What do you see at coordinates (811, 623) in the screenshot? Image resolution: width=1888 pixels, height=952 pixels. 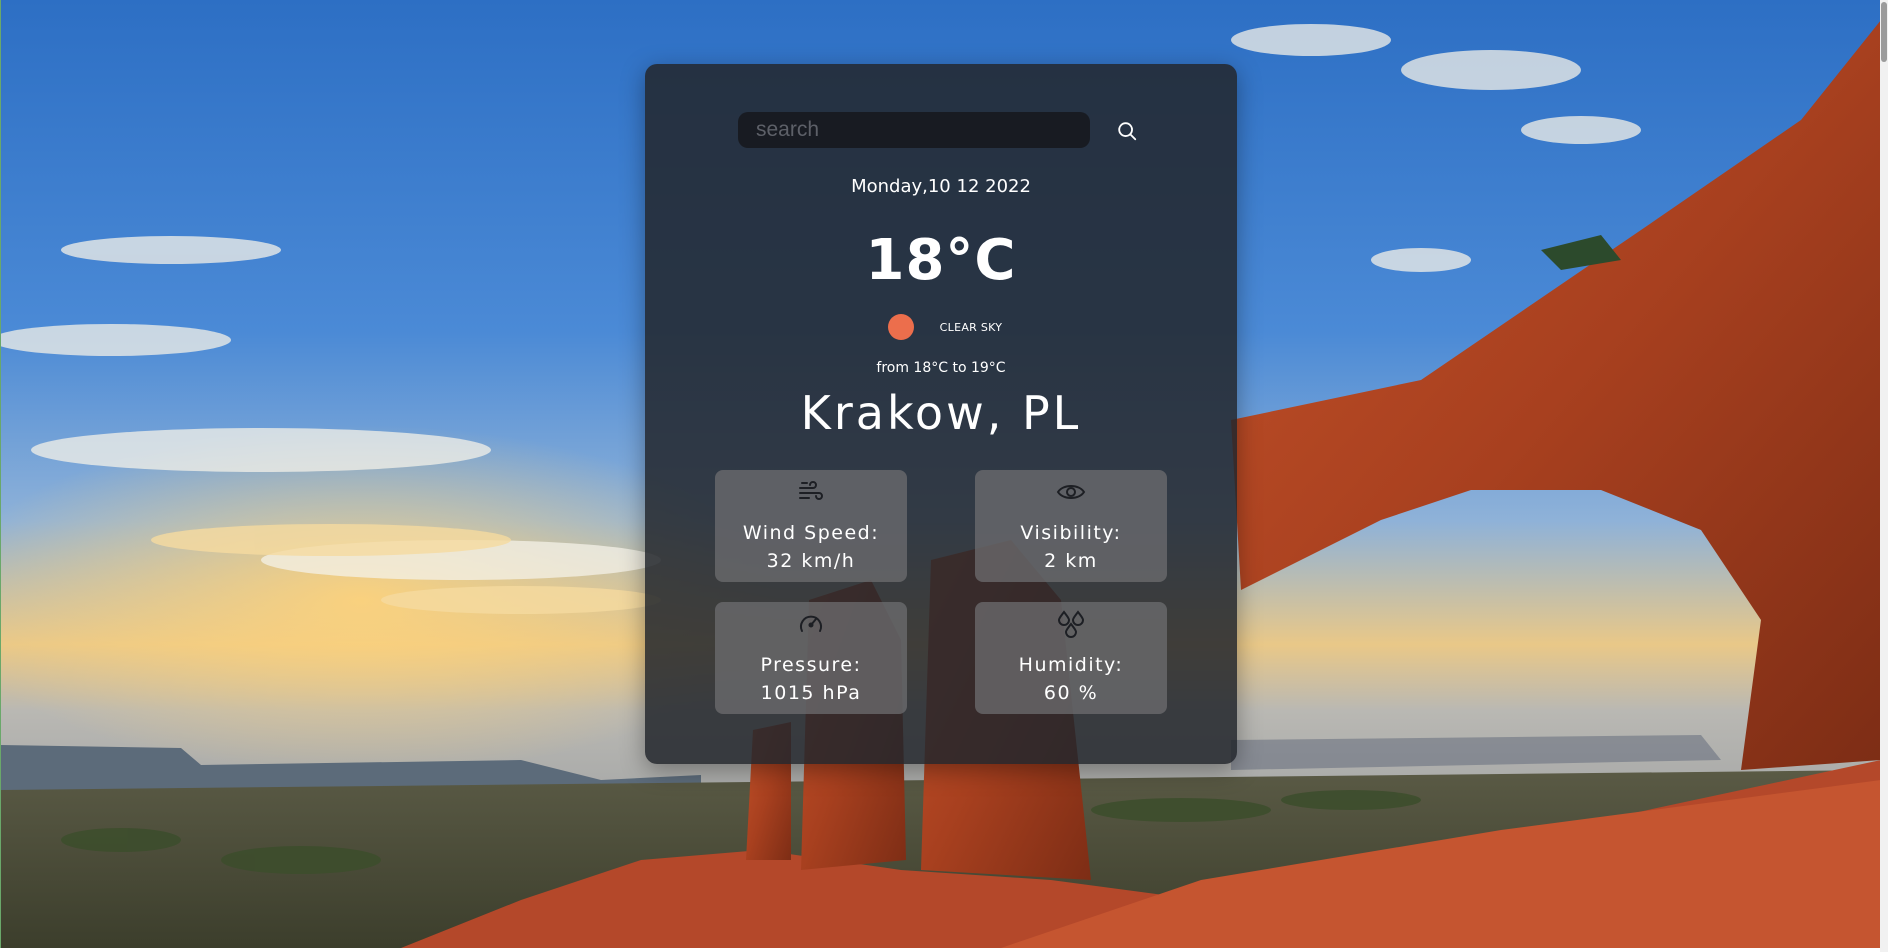 I see `gauge-icon` at bounding box center [811, 623].